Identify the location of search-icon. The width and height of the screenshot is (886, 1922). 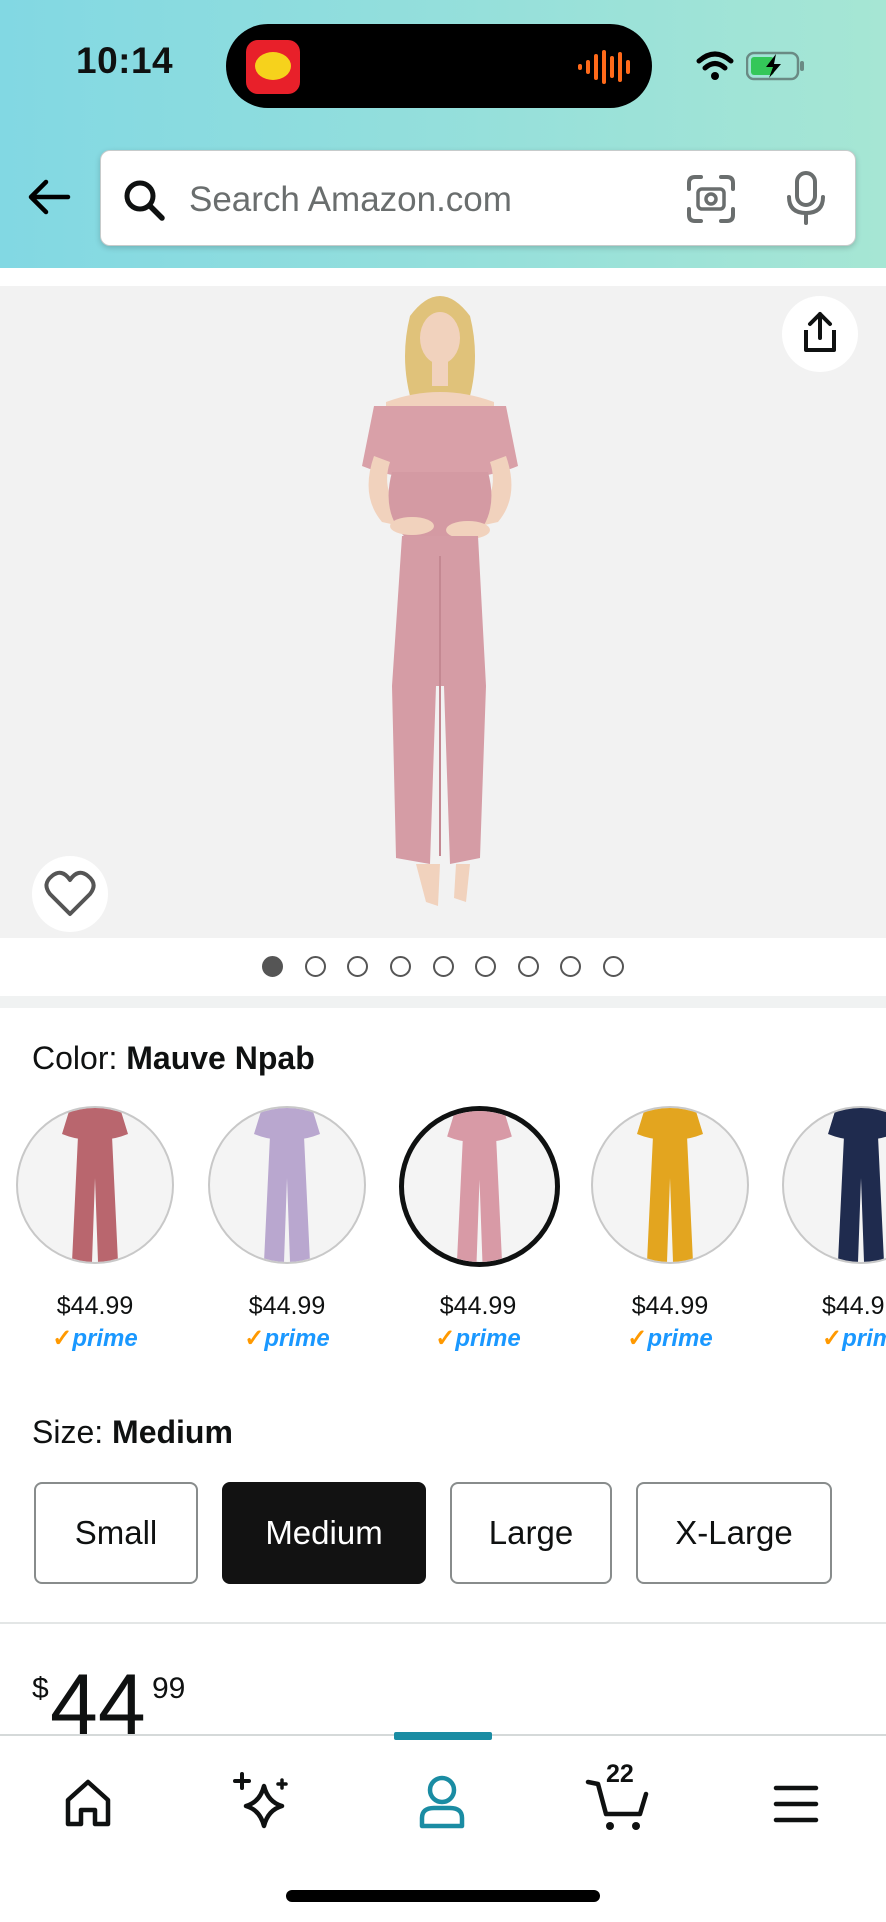
(144, 200).